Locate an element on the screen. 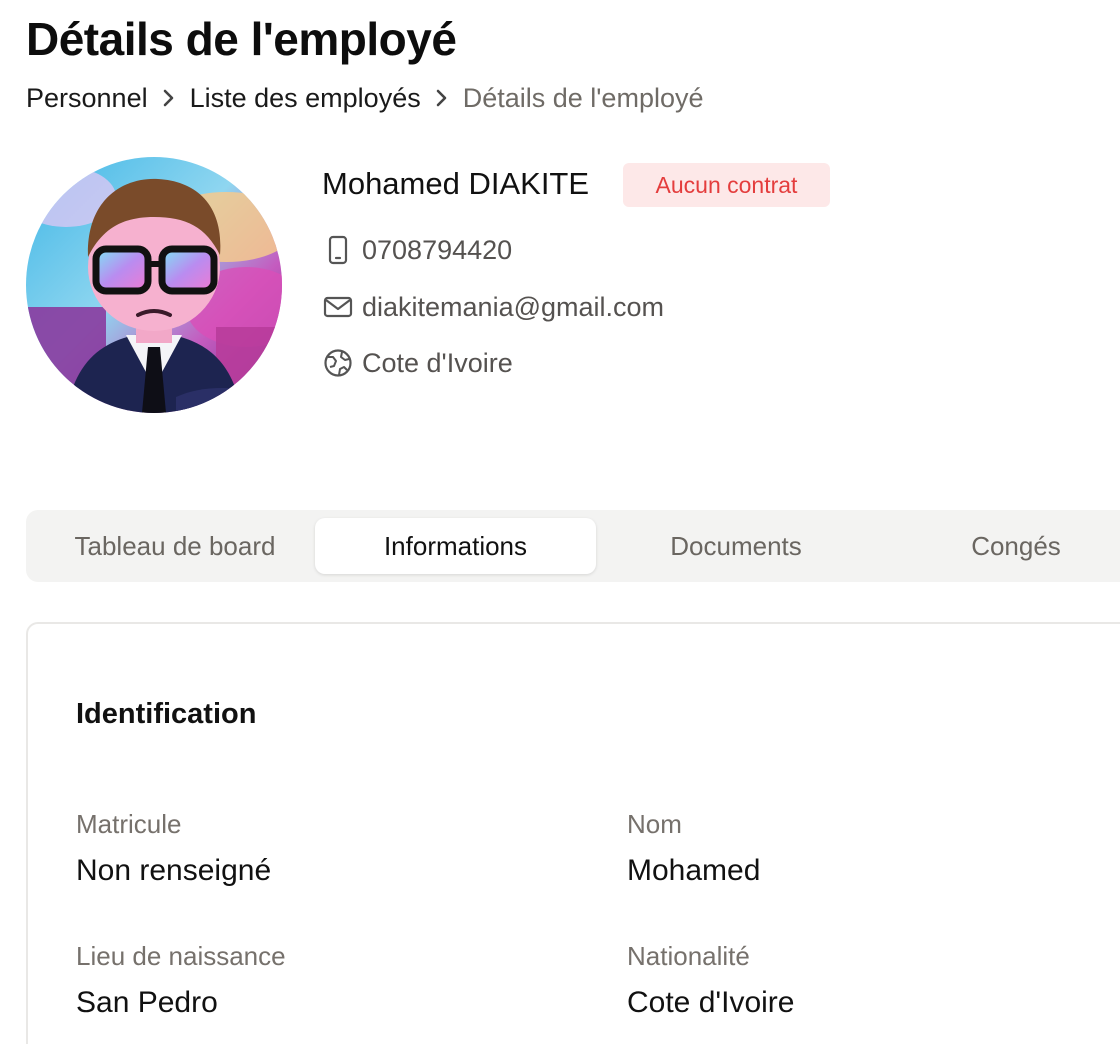  field-label-nom: Nom is located at coordinates (654, 824).